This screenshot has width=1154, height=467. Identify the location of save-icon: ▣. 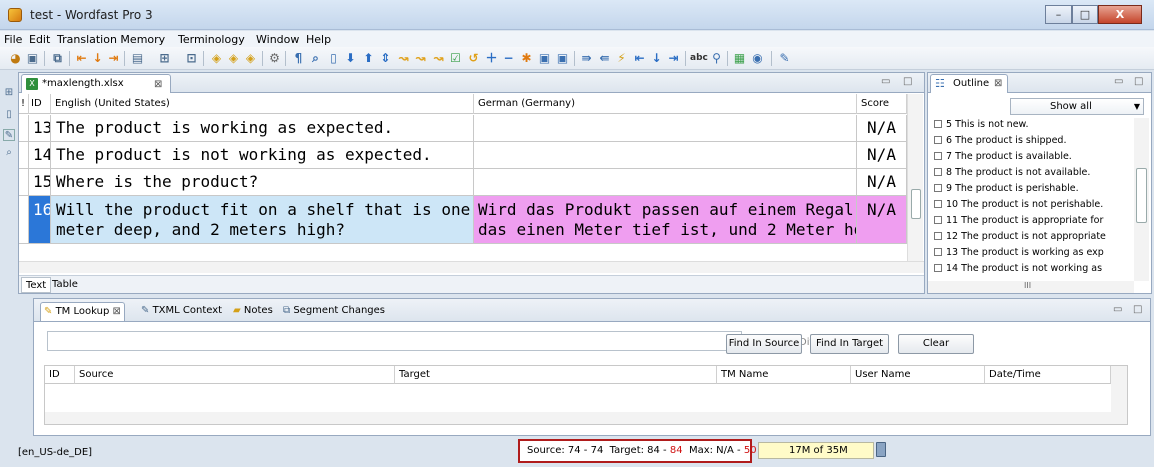
(32, 58).